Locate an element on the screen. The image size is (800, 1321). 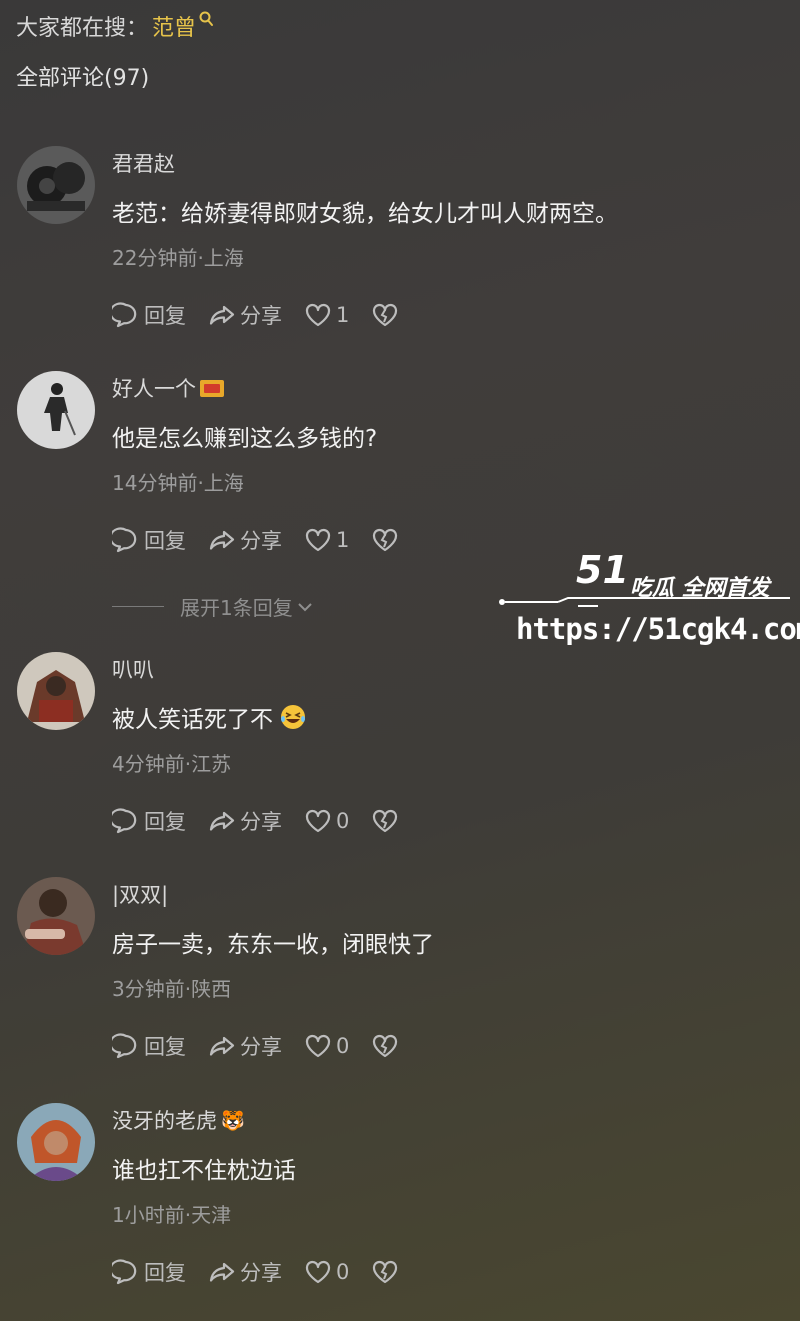
comment-text: 房子一卖，东东一收，闭眼快了 is located at coordinates (273, 945).